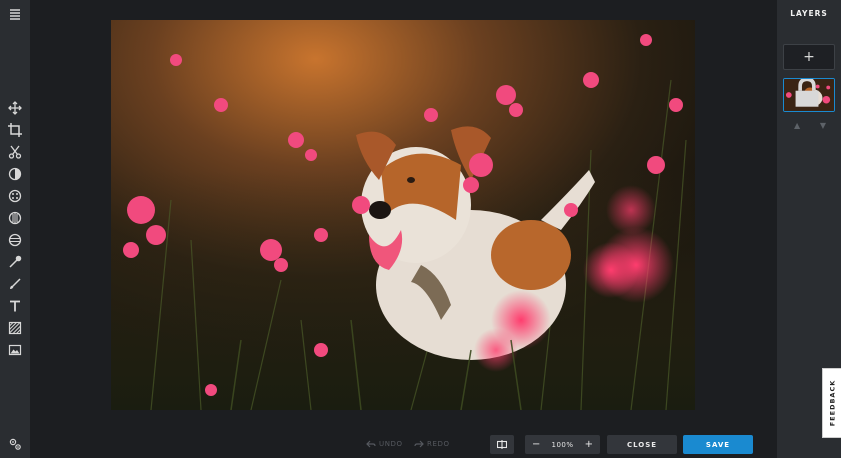 The width and height of the screenshot is (841, 458). Describe the element at coordinates (589, 444) in the screenshot. I see `zoom-in-button: +` at that location.